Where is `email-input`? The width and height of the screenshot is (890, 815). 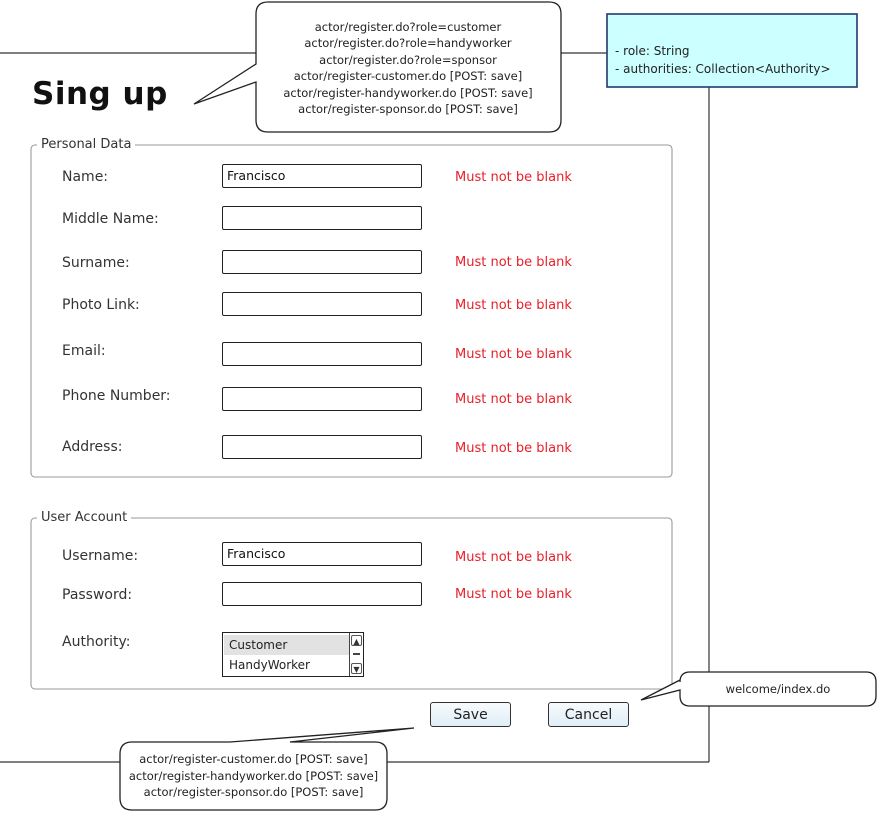
email-input is located at coordinates (322, 354).